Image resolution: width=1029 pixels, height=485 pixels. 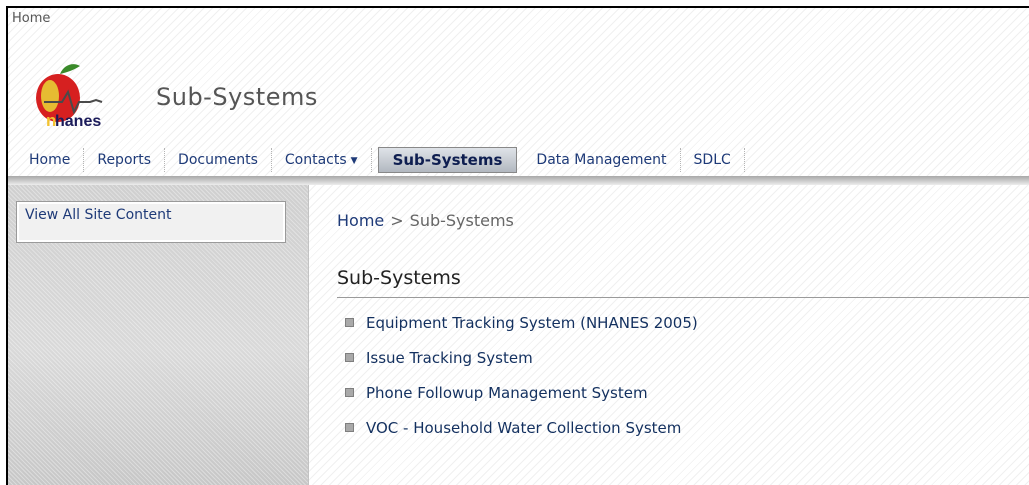 What do you see at coordinates (683, 297) in the screenshot?
I see `heading-divider` at bounding box center [683, 297].